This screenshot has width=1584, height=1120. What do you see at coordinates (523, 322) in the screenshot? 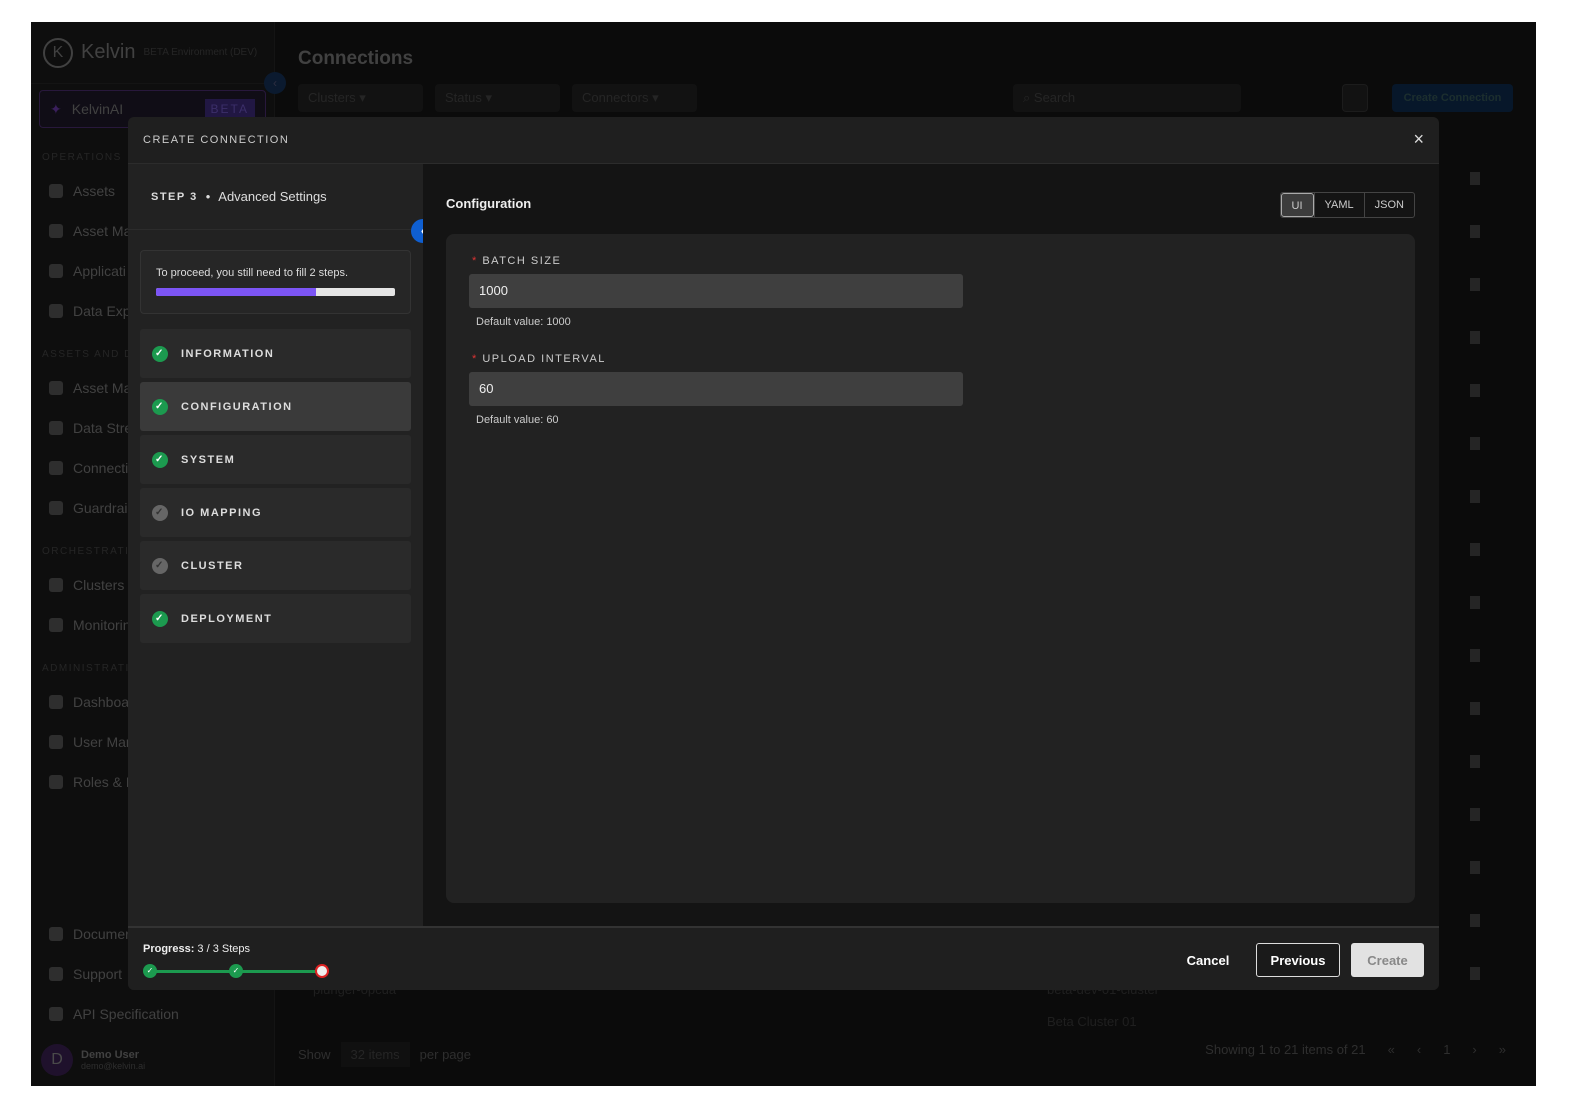
I see `batch-size-hint: Default value: 1000` at bounding box center [523, 322].